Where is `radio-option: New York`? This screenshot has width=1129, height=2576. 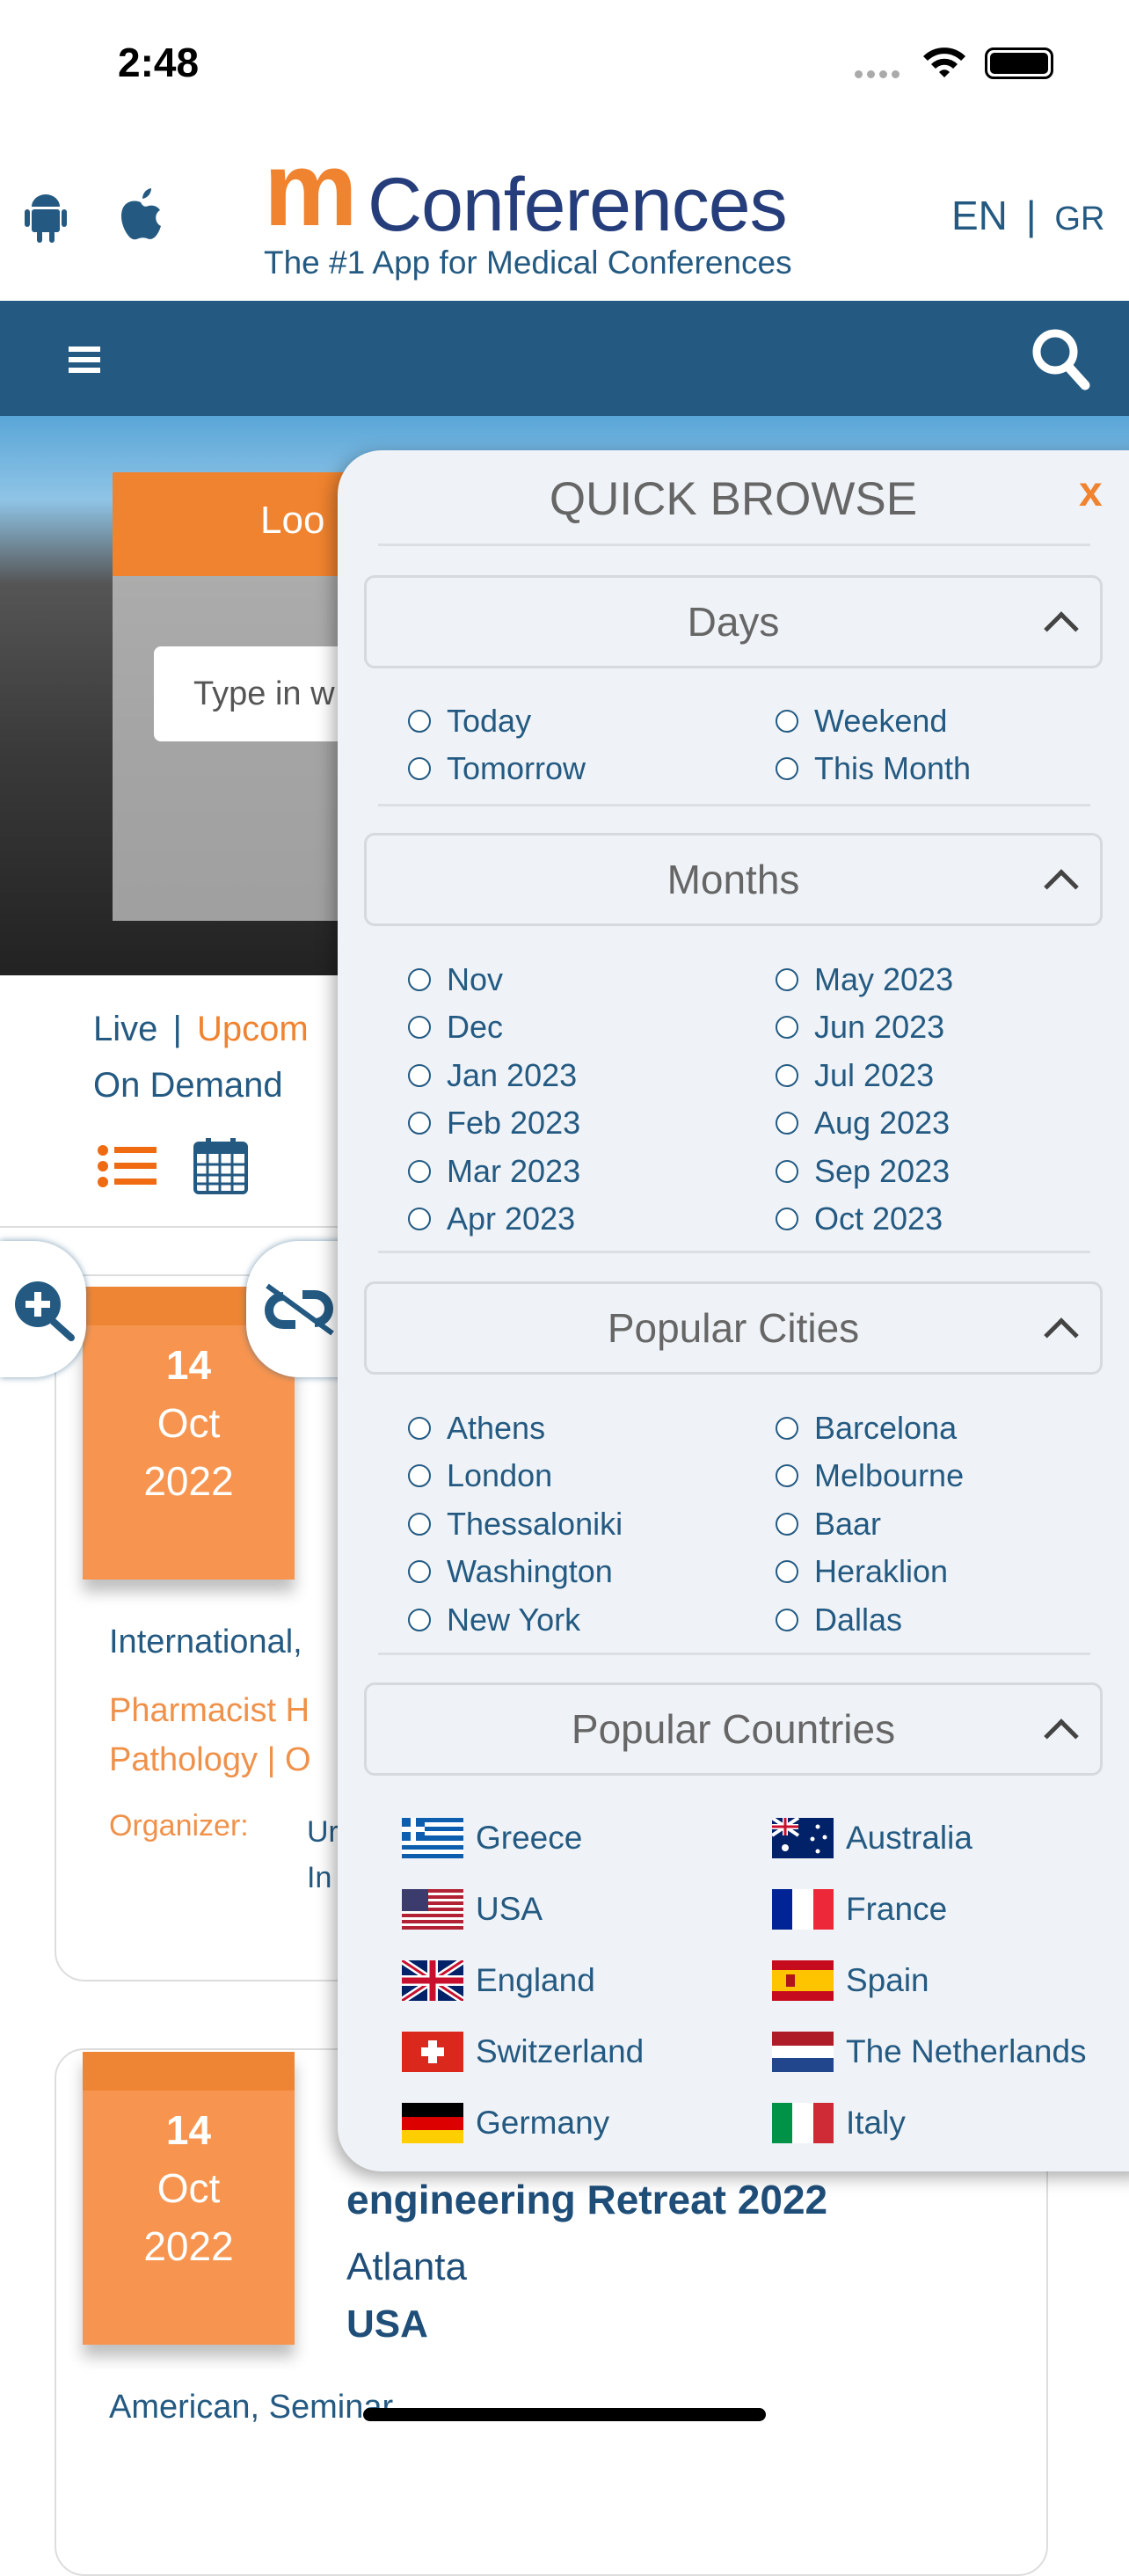 radio-option: New York is located at coordinates (494, 1620).